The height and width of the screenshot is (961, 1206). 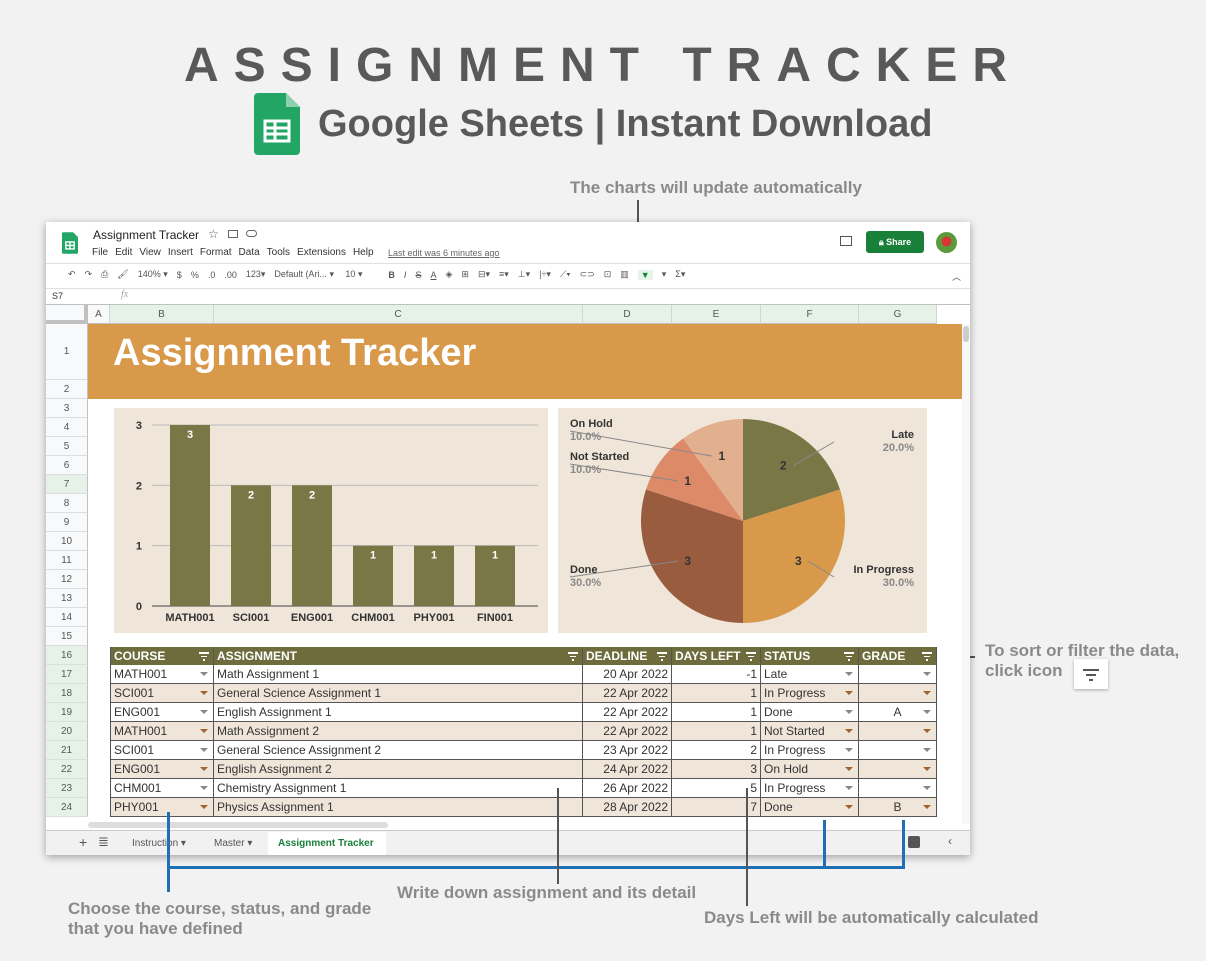 I want to click on row-header-22: 22, so click(x=67, y=769).